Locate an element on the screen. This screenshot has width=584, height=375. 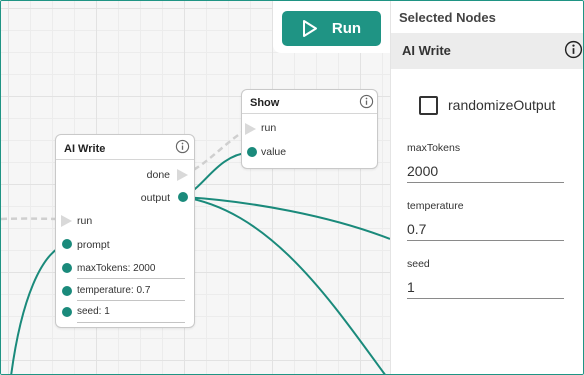
ai-write-output-label: output is located at coordinates (155, 198).